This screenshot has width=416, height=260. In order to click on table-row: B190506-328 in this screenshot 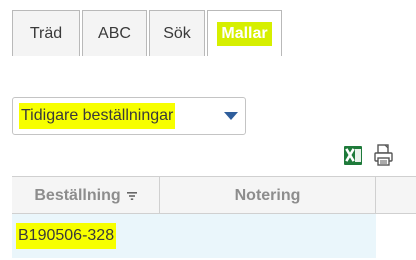, I will do `click(194, 236)`.